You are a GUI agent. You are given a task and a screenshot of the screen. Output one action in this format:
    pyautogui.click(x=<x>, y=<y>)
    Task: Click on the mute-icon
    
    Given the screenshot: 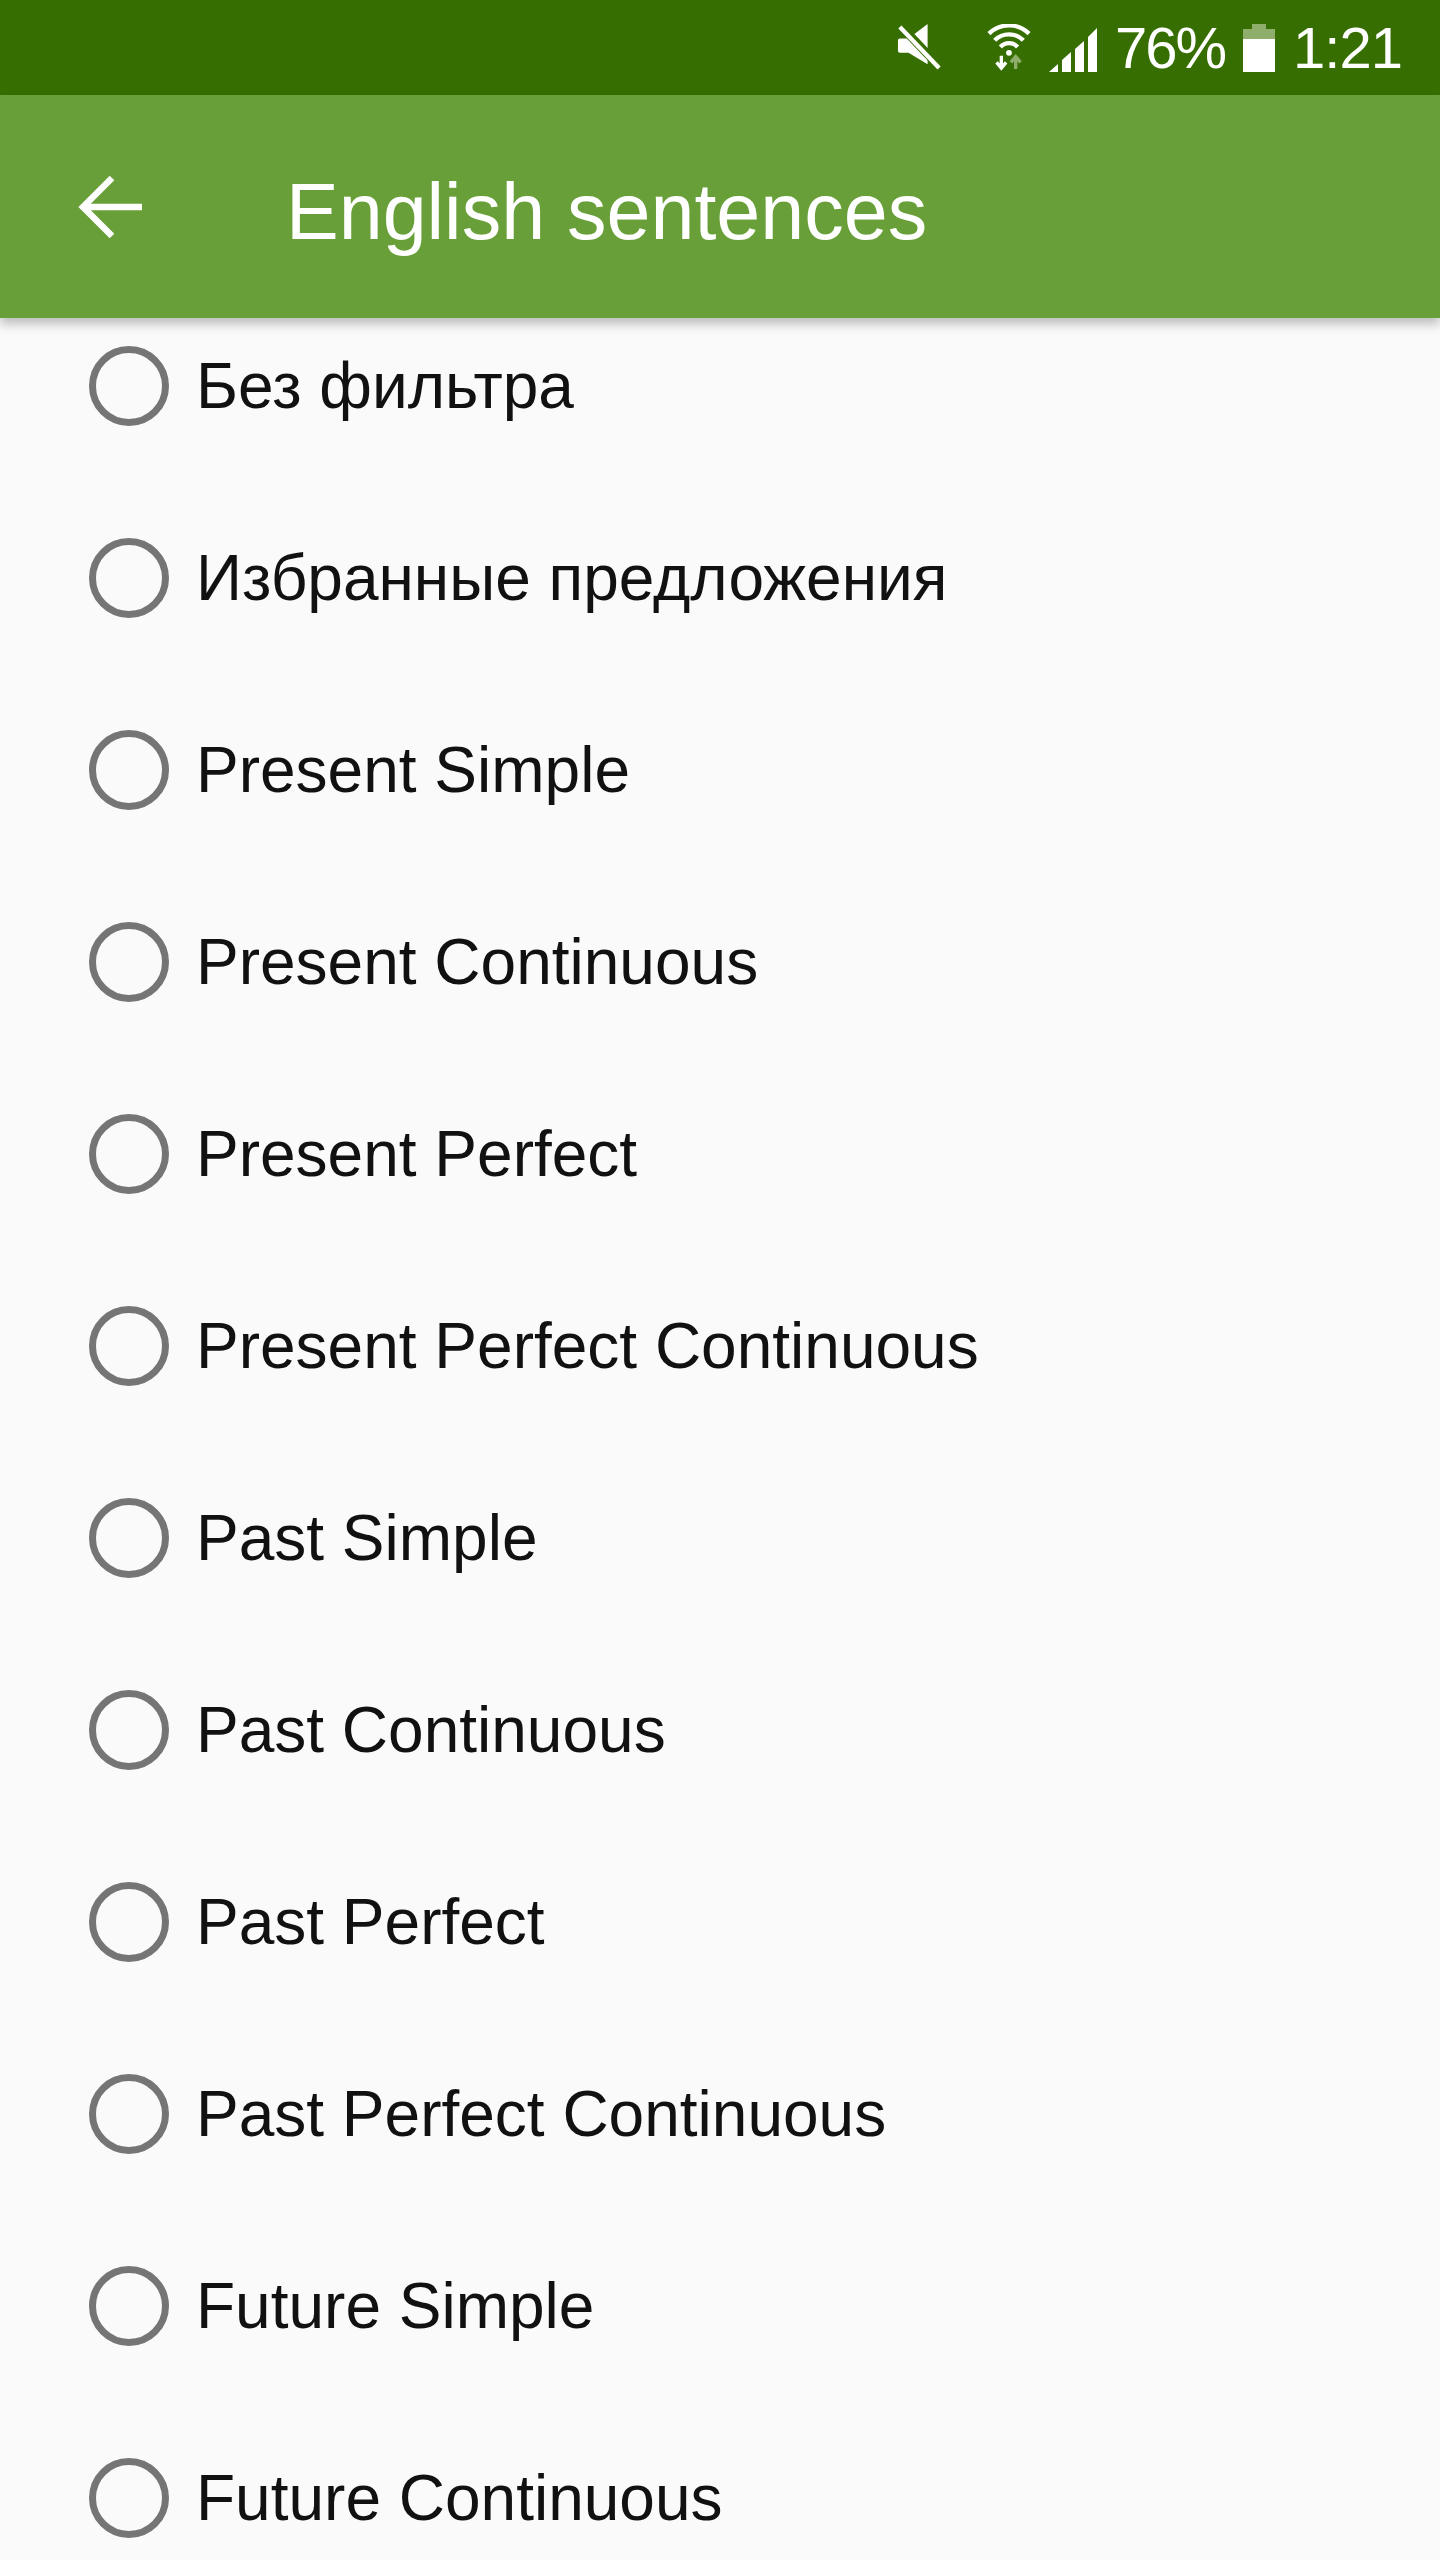 What is the action you would take?
    pyautogui.click(x=919, y=47)
    